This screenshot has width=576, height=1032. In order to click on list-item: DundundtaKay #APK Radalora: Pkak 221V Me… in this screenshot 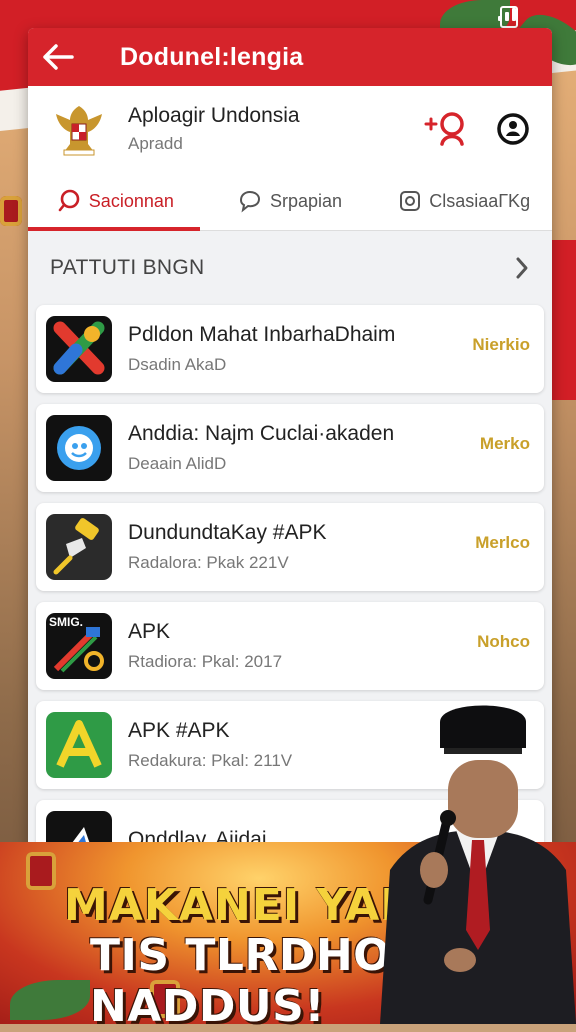, I will do `click(290, 547)`.